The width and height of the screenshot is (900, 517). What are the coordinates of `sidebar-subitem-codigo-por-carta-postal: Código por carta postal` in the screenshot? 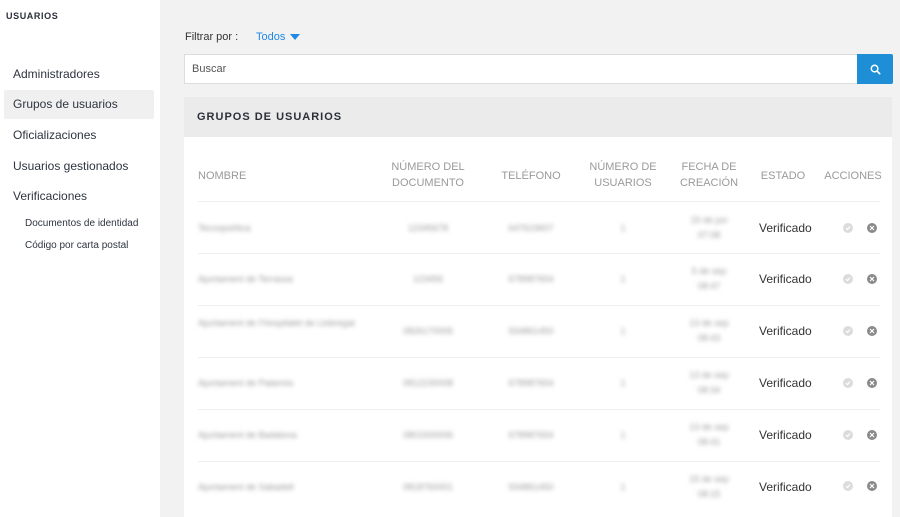 It's located at (76, 245).